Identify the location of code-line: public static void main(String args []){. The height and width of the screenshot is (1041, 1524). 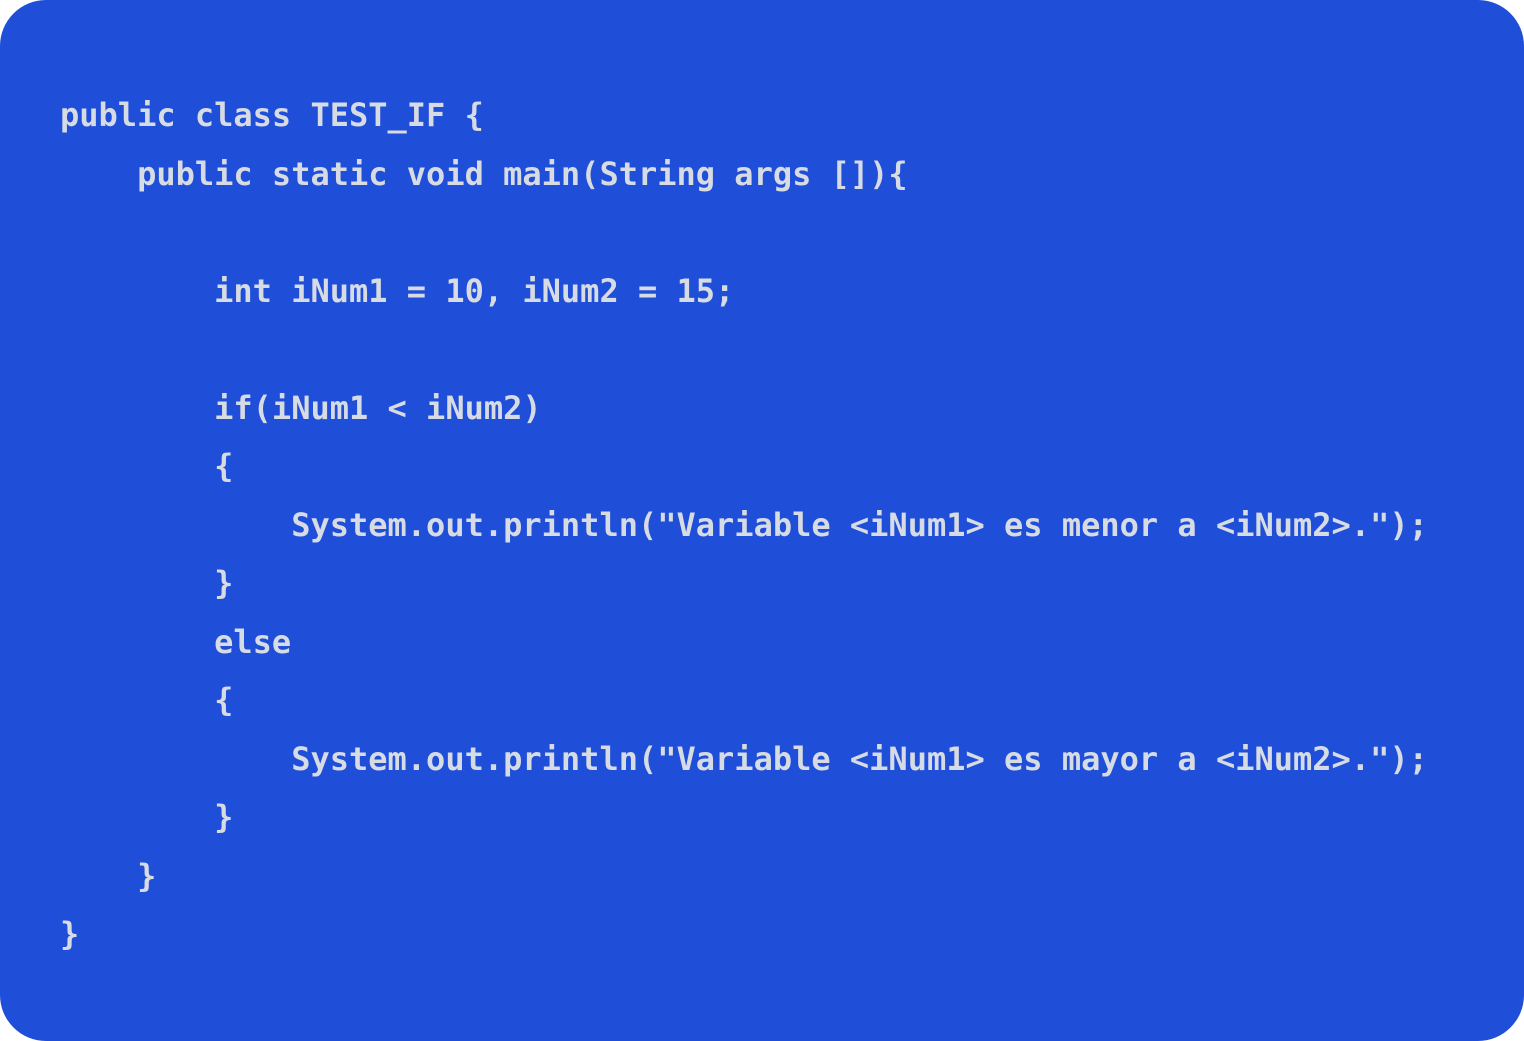
(484, 173).